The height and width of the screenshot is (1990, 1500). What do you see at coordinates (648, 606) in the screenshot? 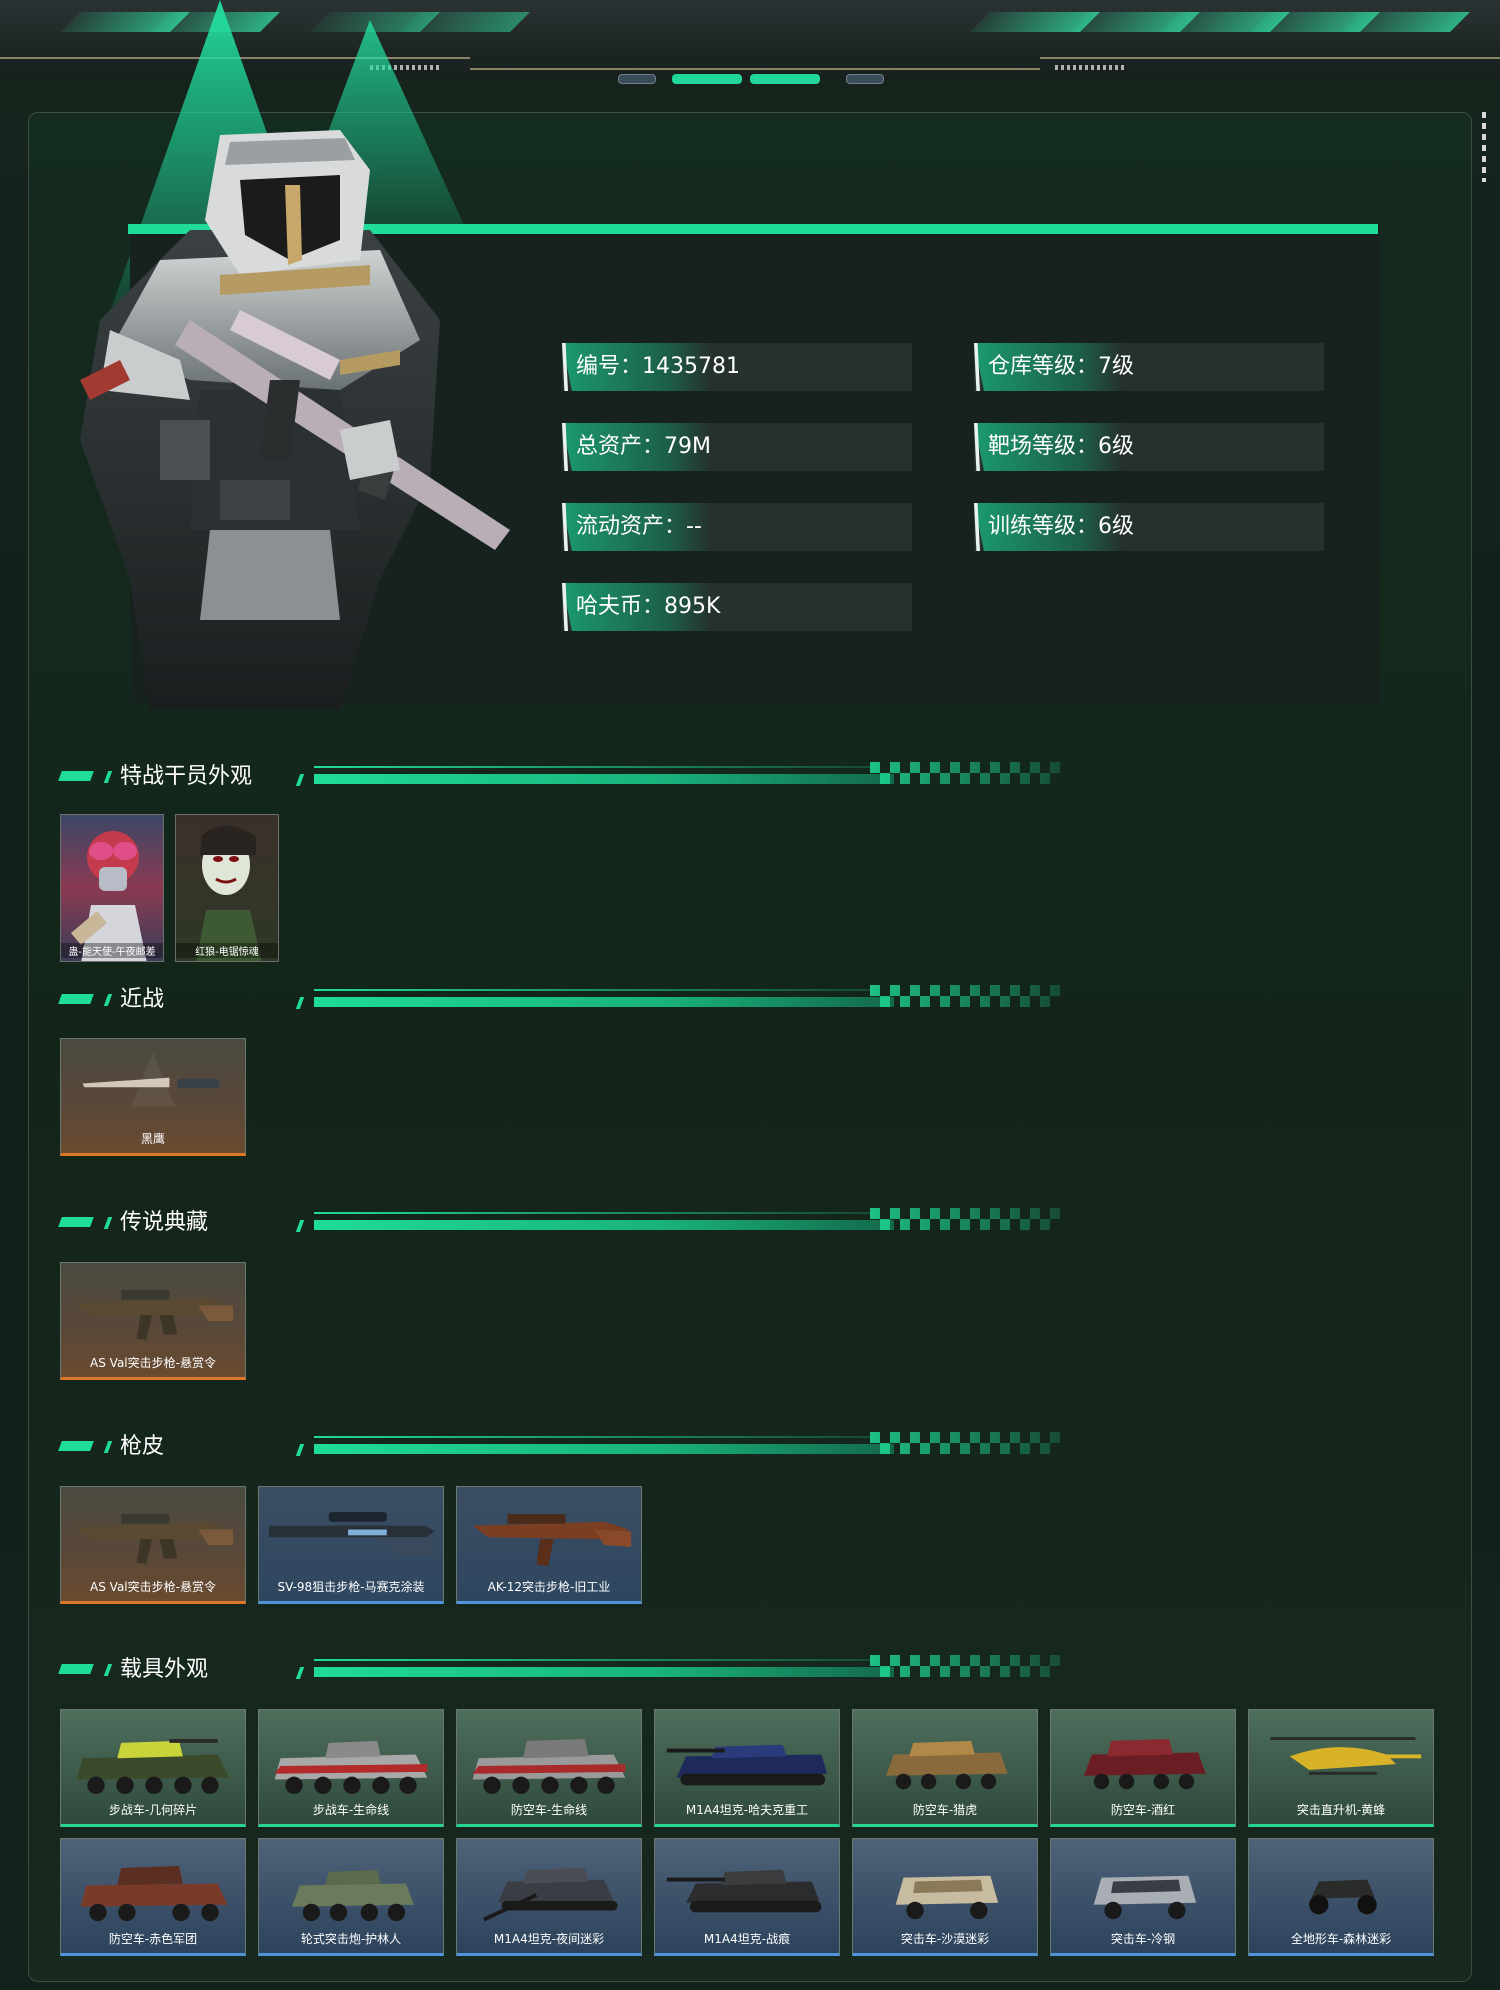
I see `stat-havoc-coin-text: 哈夫币：895K` at bounding box center [648, 606].